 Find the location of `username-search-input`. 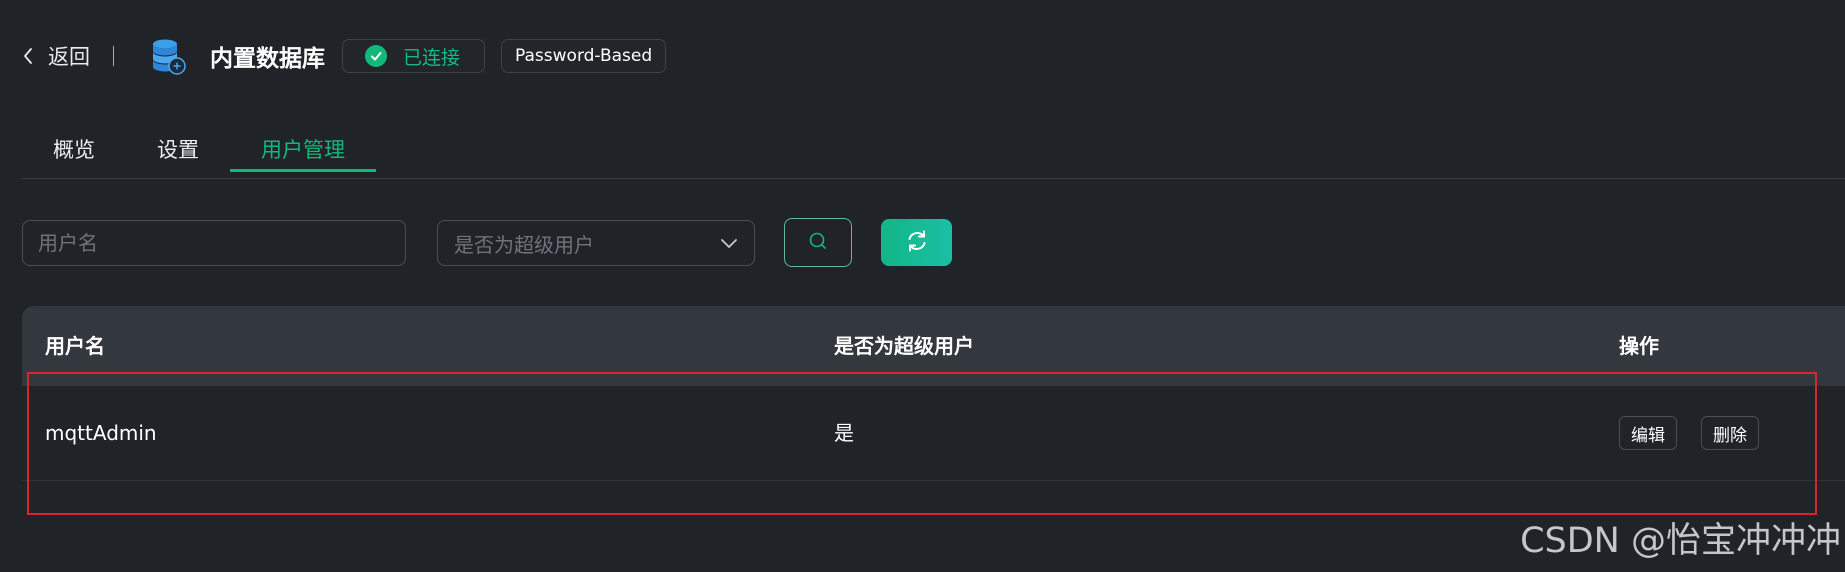

username-search-input is located at coordinates (214, 243).